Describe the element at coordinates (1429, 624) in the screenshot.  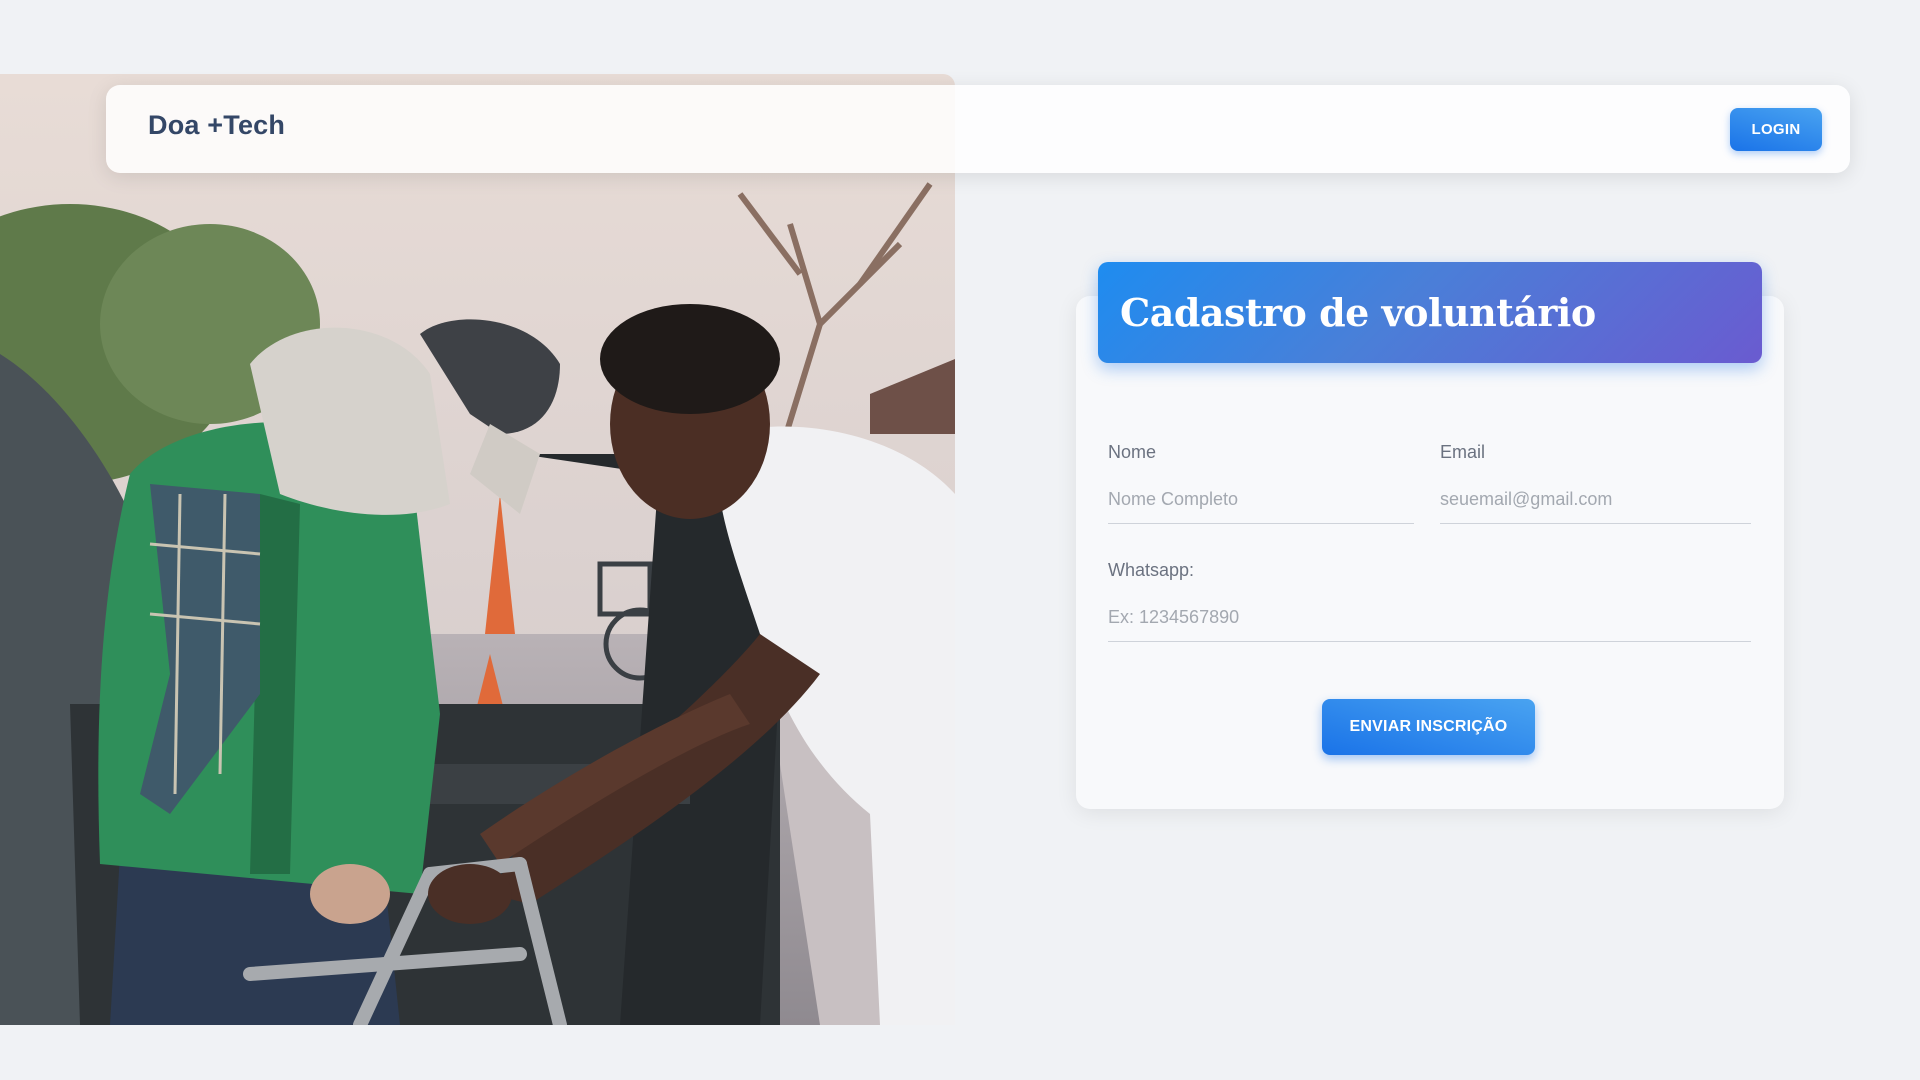
I see `whatsapp-input` at that location.